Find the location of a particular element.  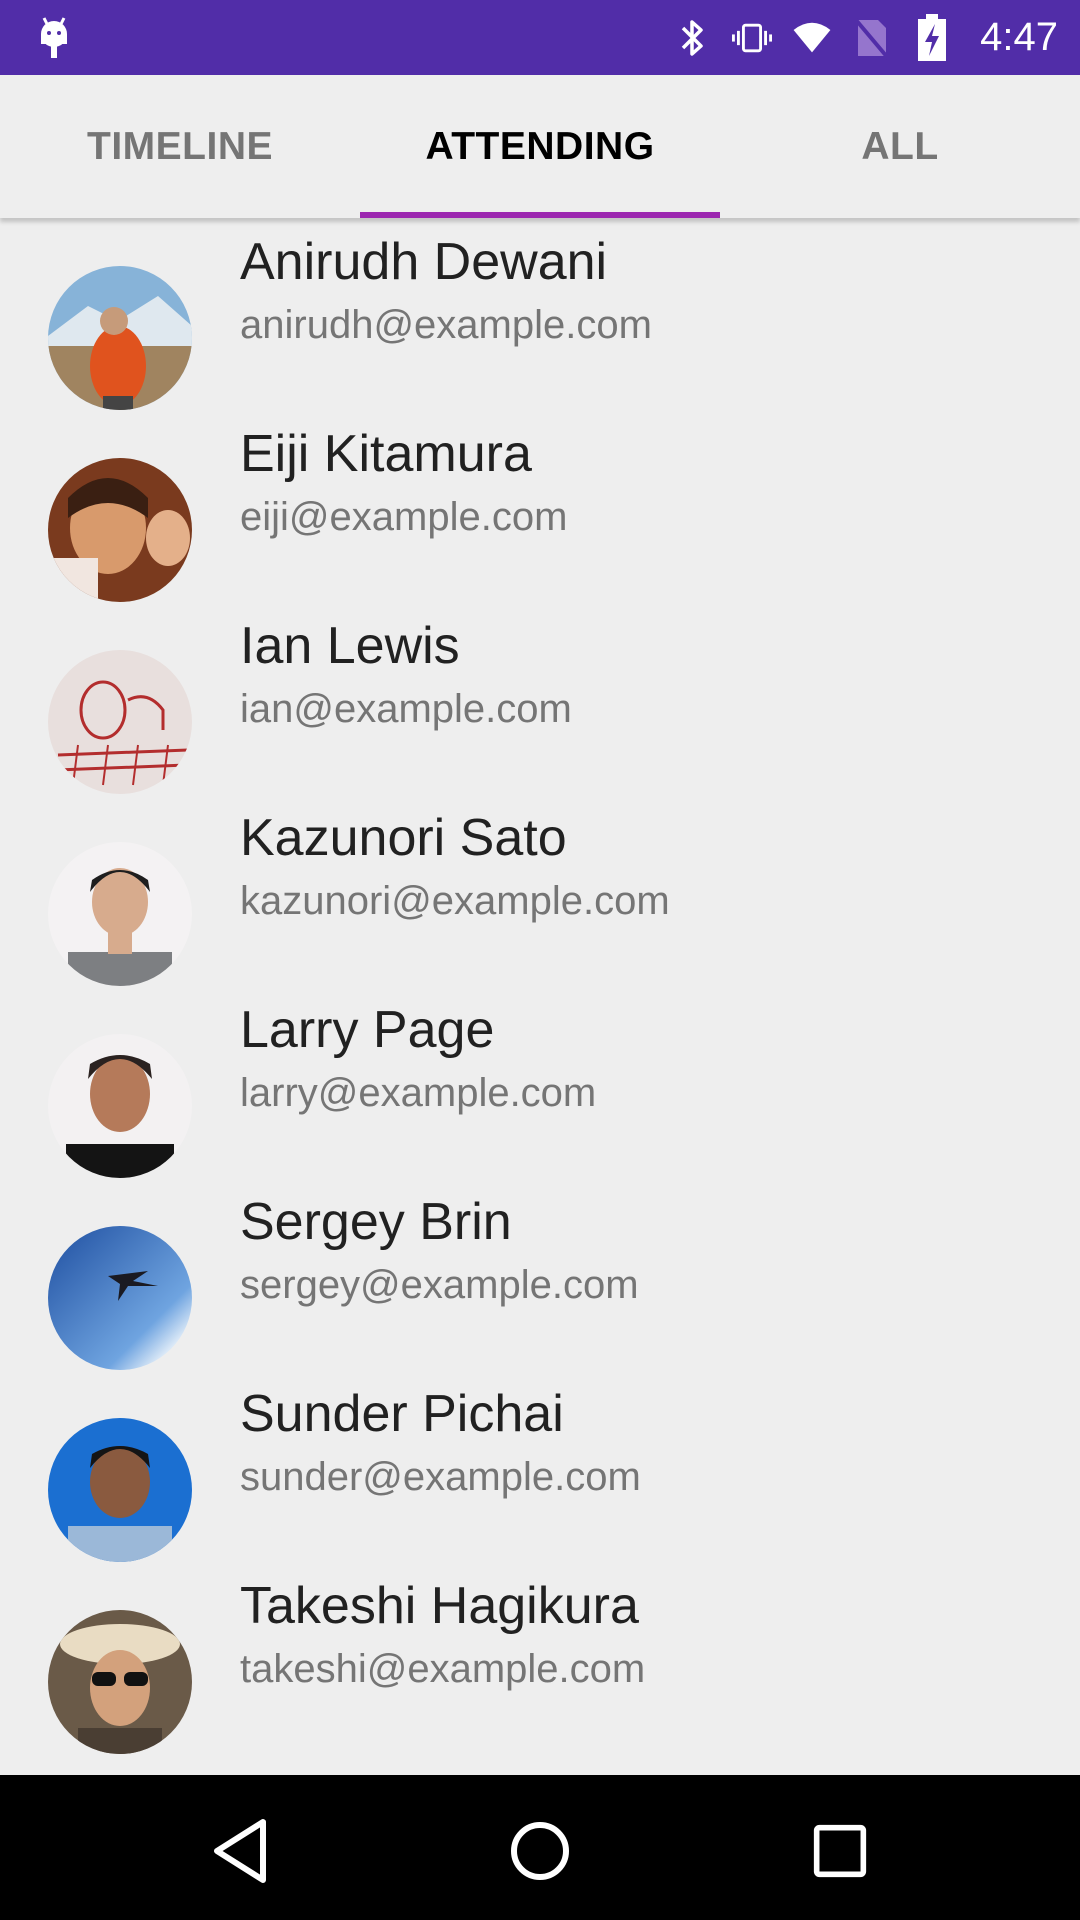

attendee-name: Anirudh Dewani is located at coordinates (424, 262).